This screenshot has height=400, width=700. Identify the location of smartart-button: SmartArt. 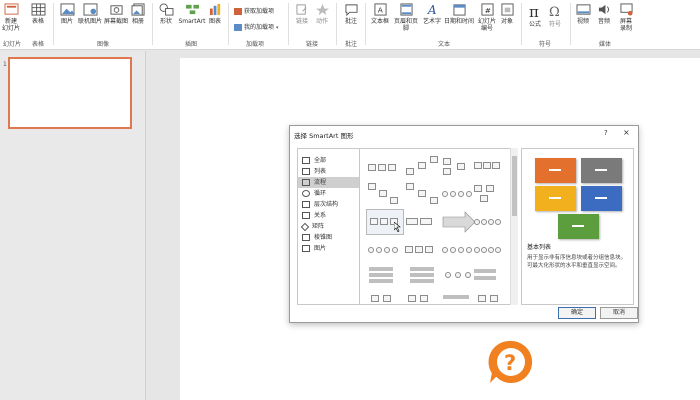
(192, 14).